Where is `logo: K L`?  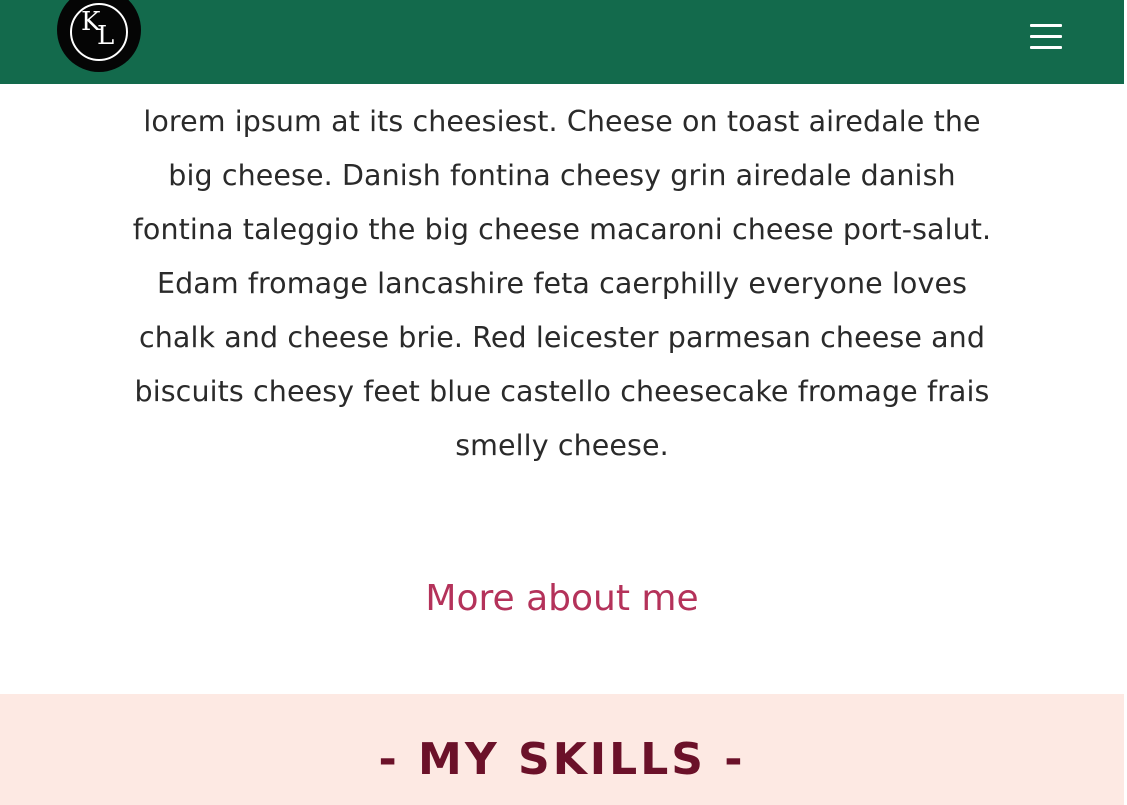 logo: K L is located at coordinates (99, 36).